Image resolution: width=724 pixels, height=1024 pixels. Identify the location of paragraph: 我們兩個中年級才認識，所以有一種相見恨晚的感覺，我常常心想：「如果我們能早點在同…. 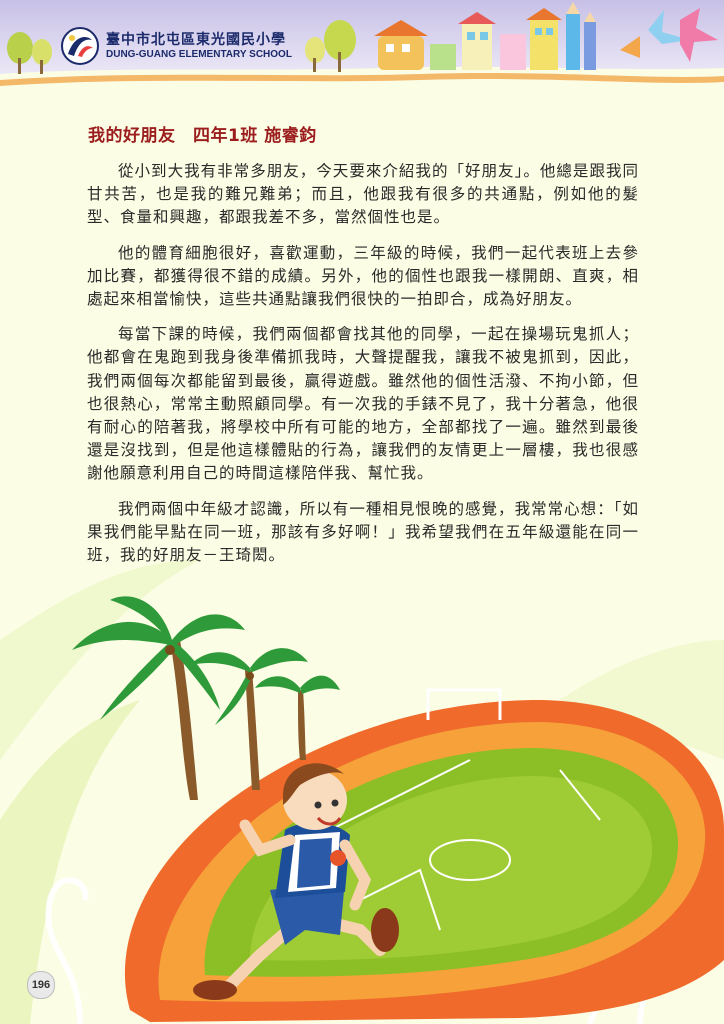
(363, 532).